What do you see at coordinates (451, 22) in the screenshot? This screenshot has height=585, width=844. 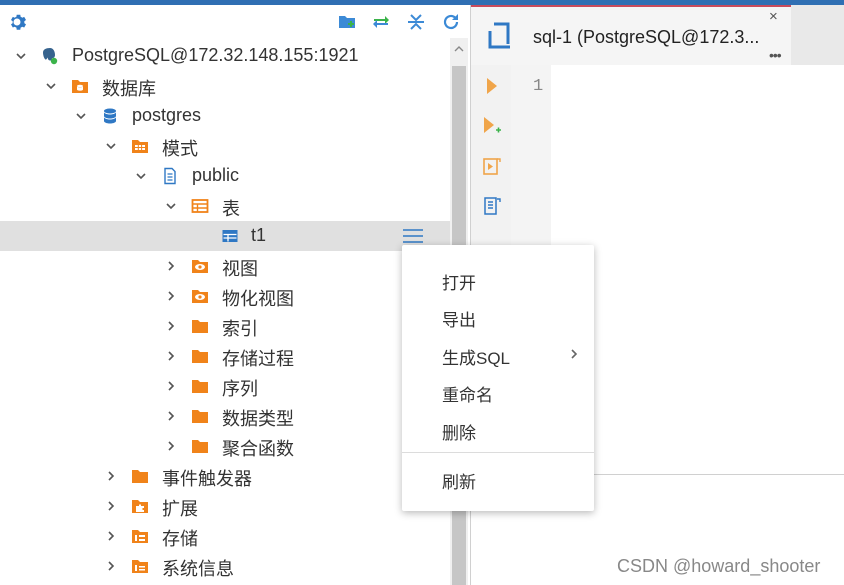 I see `refresh-icon` at bounding box center [451, 22].